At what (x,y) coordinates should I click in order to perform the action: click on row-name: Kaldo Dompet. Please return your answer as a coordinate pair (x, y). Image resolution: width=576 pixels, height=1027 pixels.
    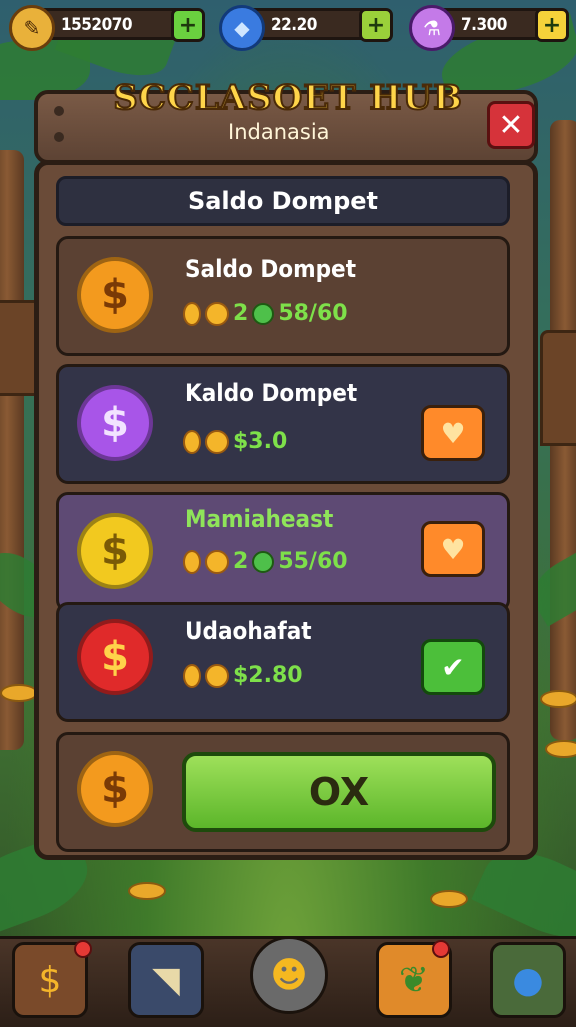
    Looking at the image, I should click on (271, 393).